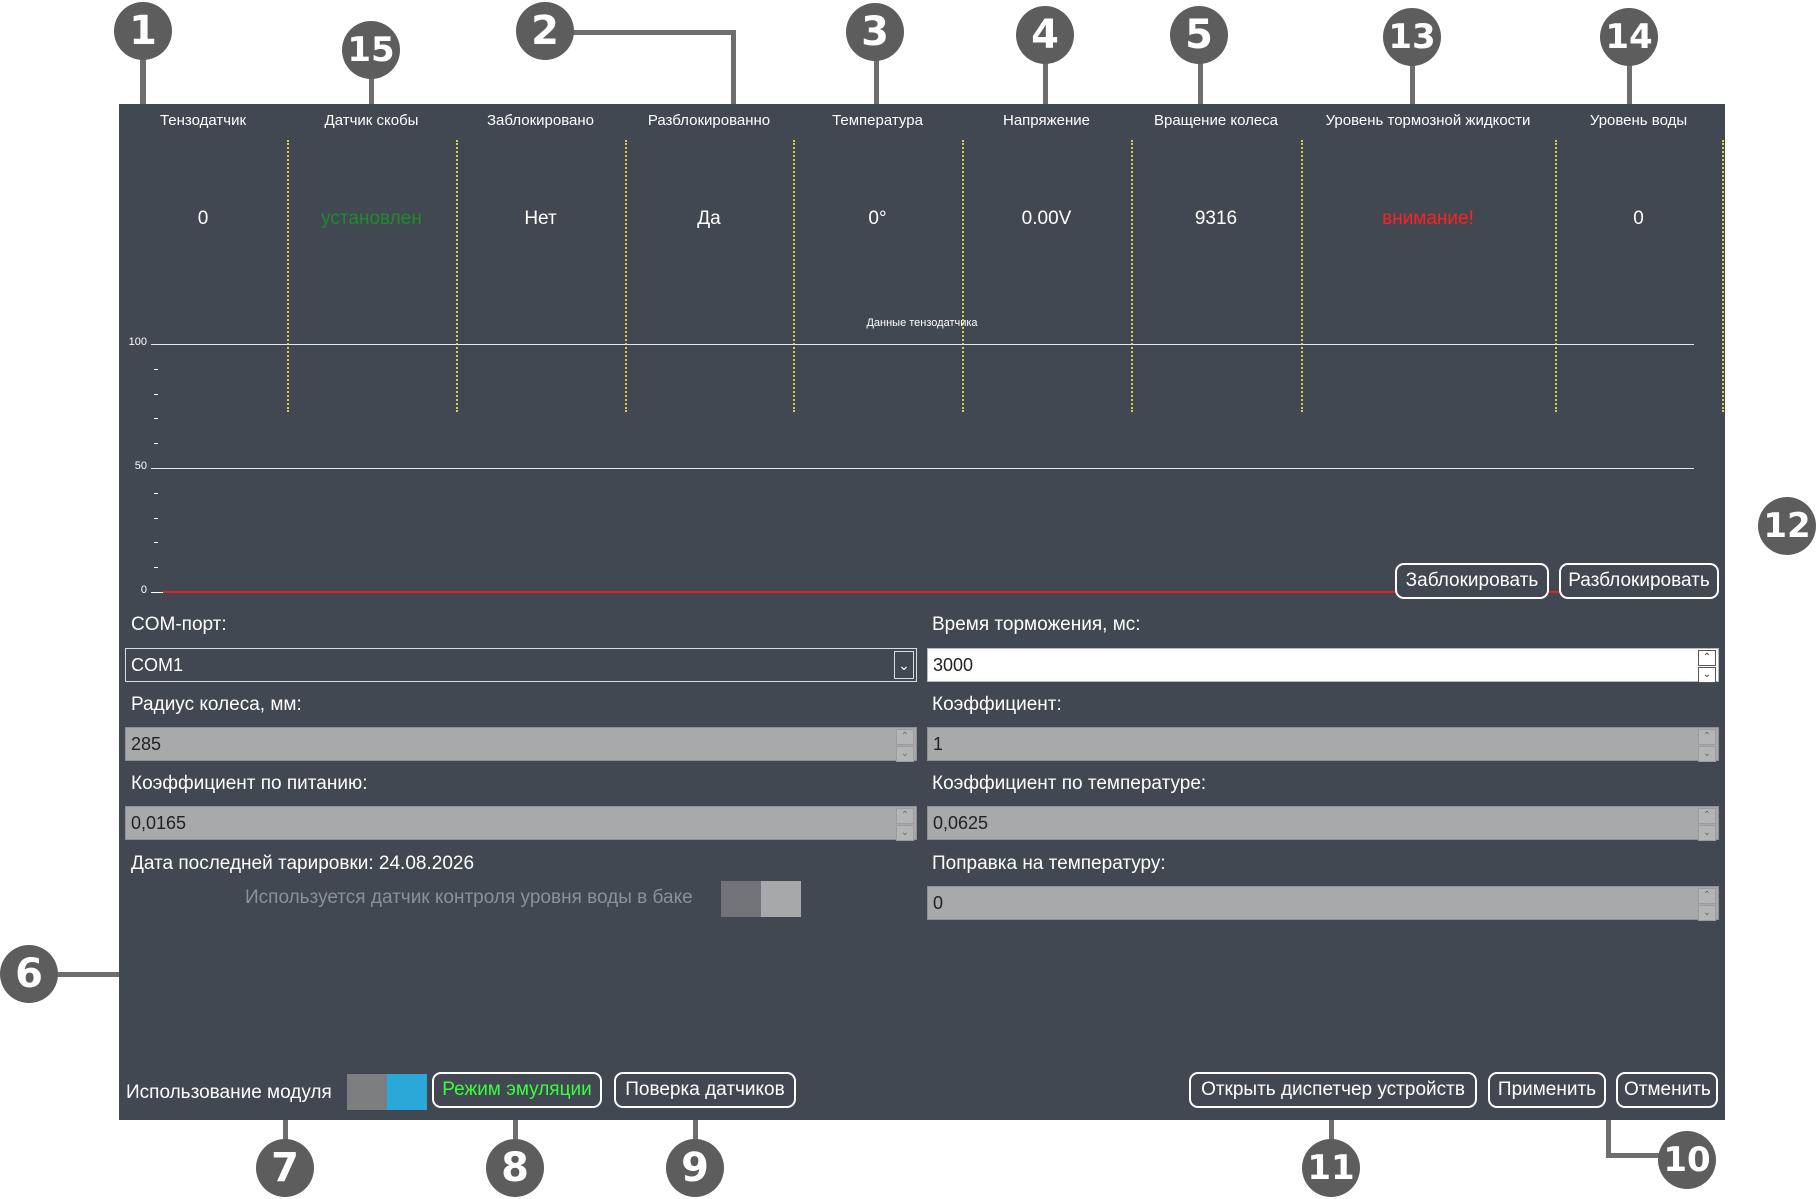  What do you see at coordinates (229, 1092) in the screenshot?
I see `module-usage-label: Использование модуля` at bounding box center [229, 1092].